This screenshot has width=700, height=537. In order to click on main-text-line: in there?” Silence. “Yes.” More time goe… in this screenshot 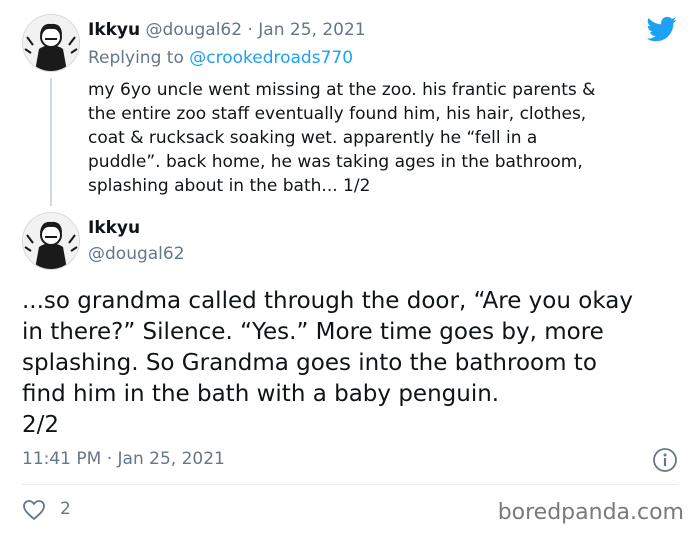, I will do `click(313, 332)`.